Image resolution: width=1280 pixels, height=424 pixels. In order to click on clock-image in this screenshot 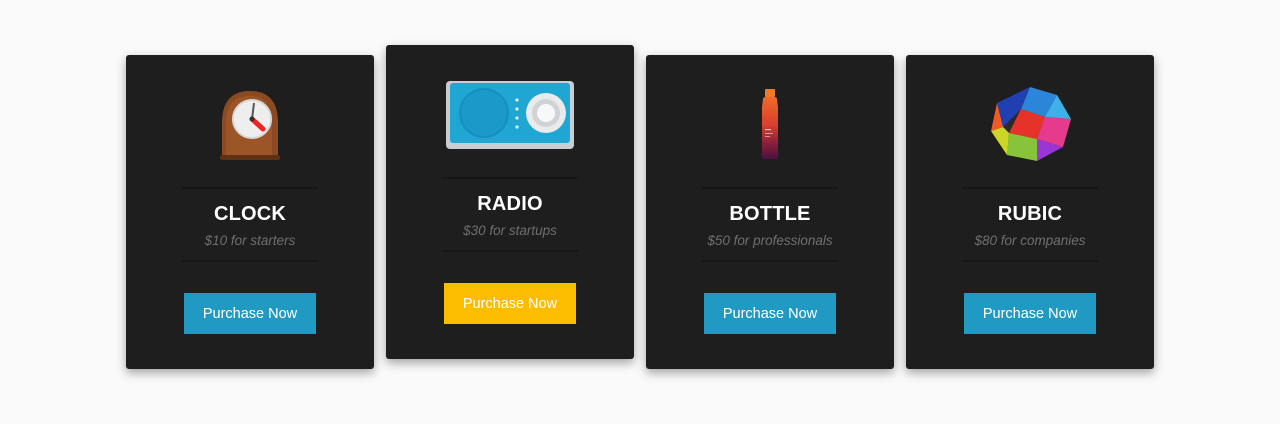, I will do `click(250, 123)`.